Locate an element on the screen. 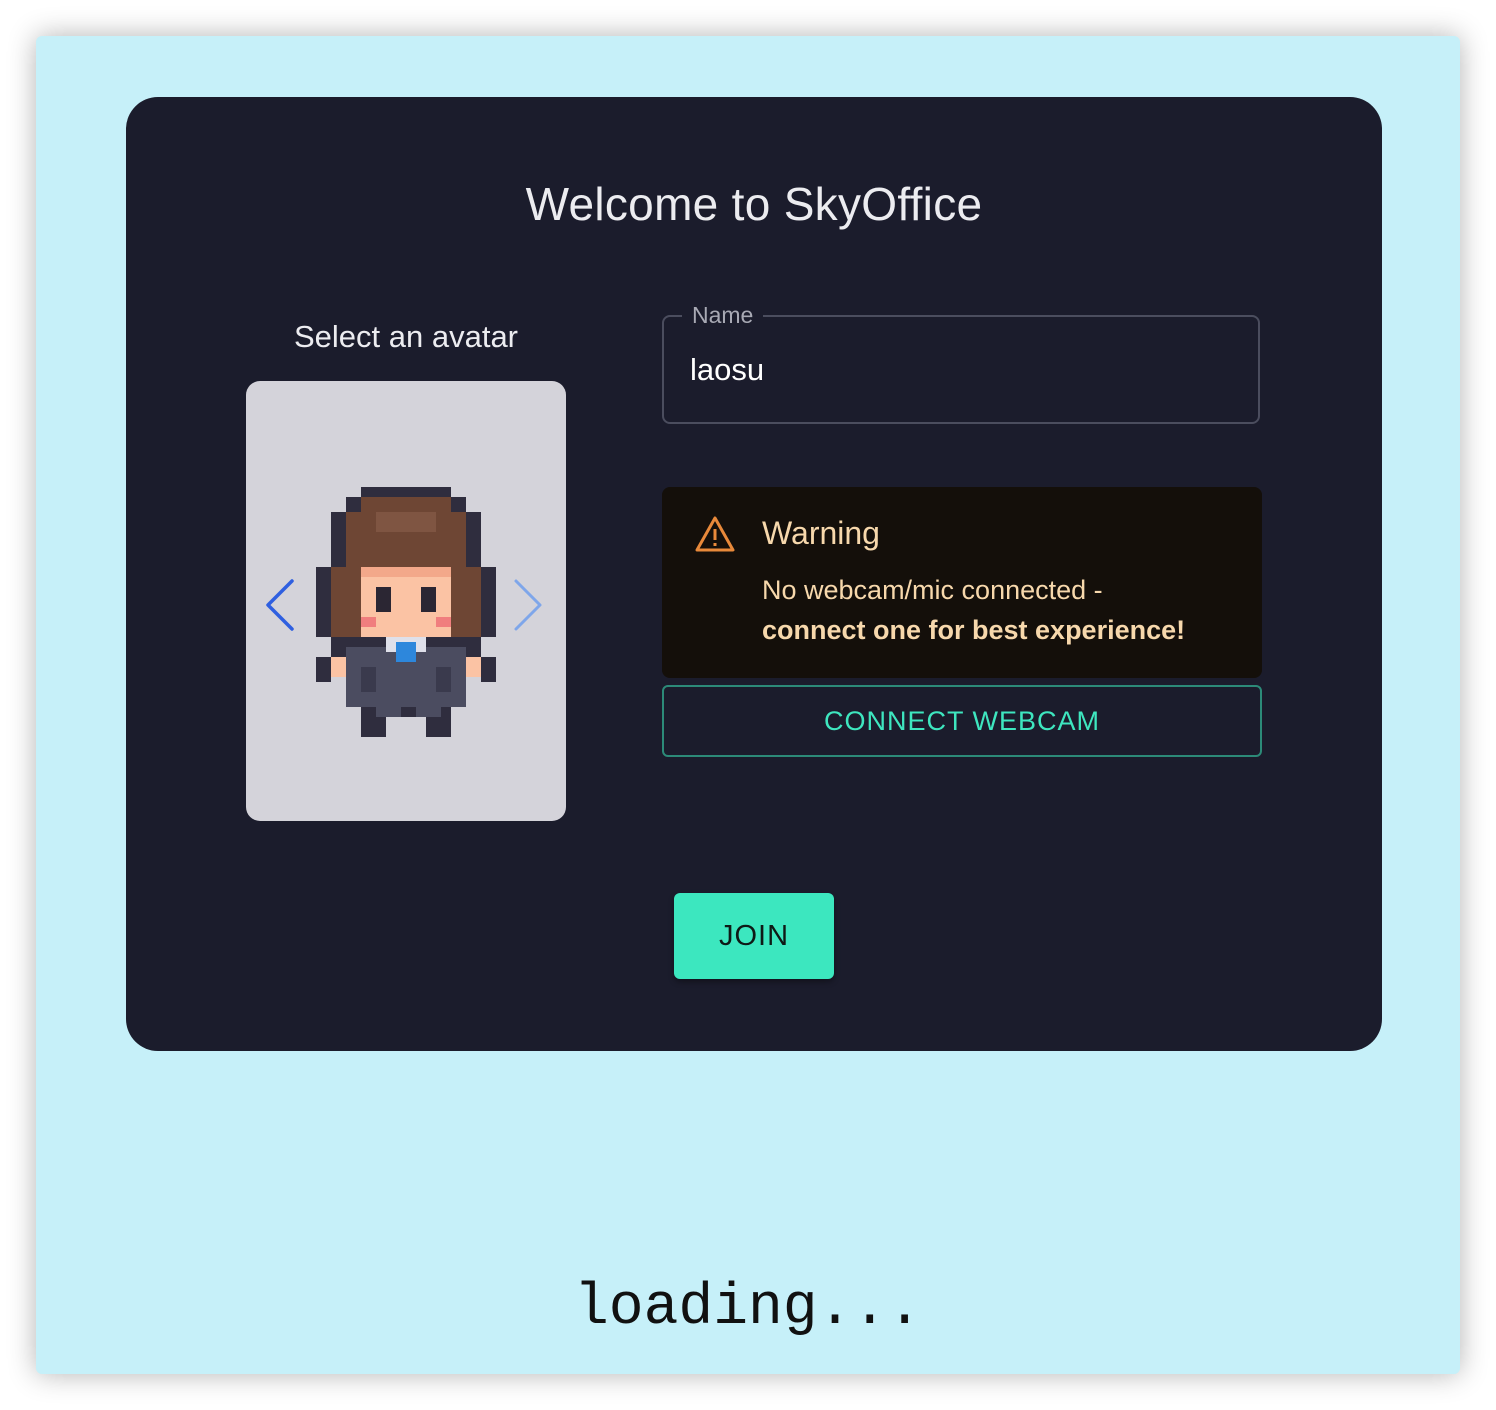 The width and height of the screenshot is (1496, 1410). chevron-left-icon is located at coordinates (280, 605).